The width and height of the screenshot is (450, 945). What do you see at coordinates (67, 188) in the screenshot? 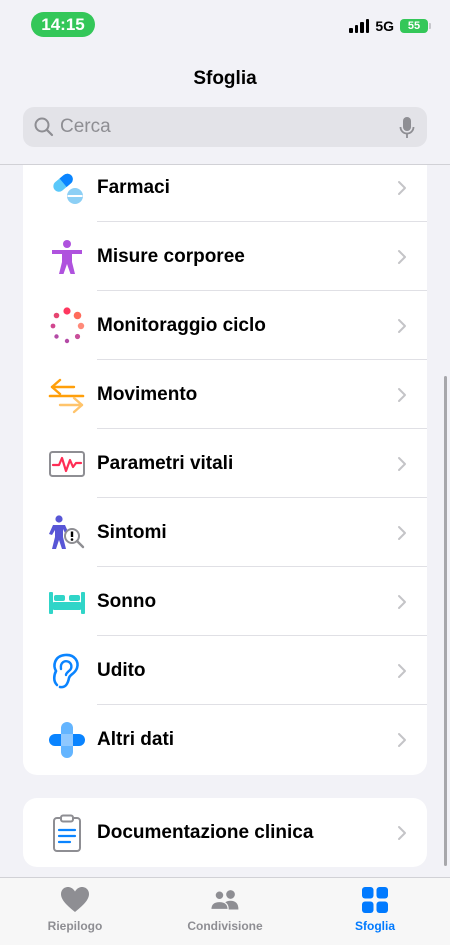
I see `pills-icon` at bounding box center [67, 188].